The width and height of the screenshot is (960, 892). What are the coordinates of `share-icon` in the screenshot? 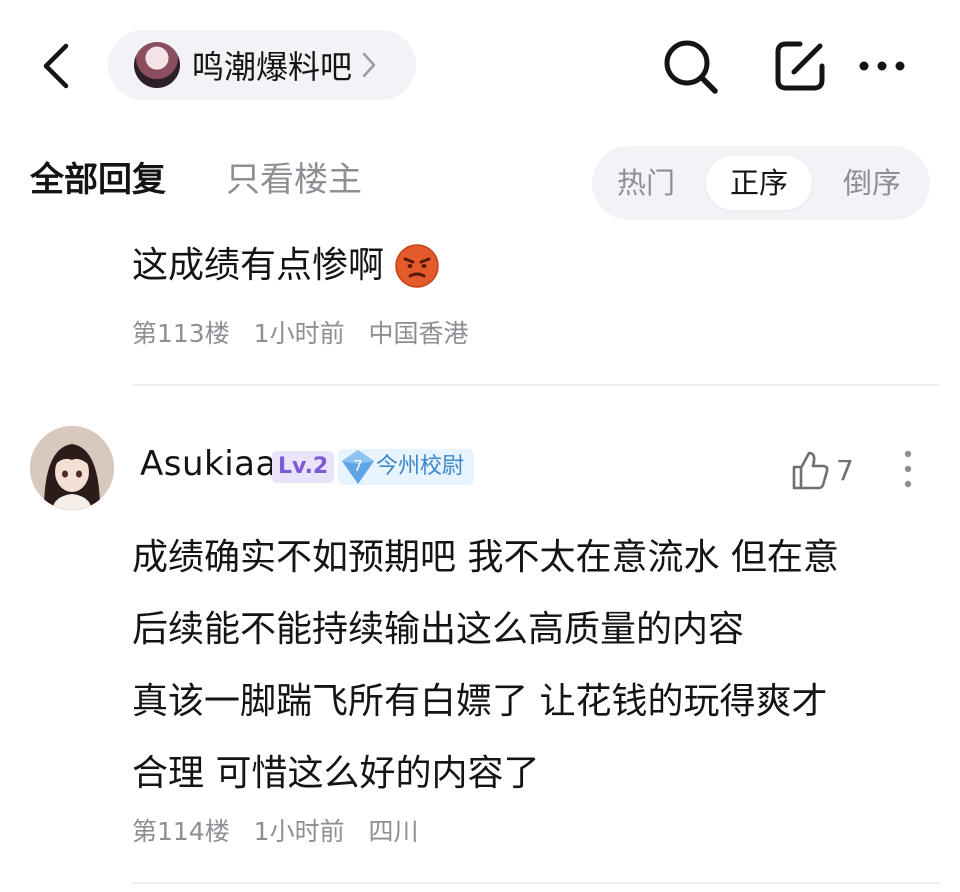 It's located at (800, 66).